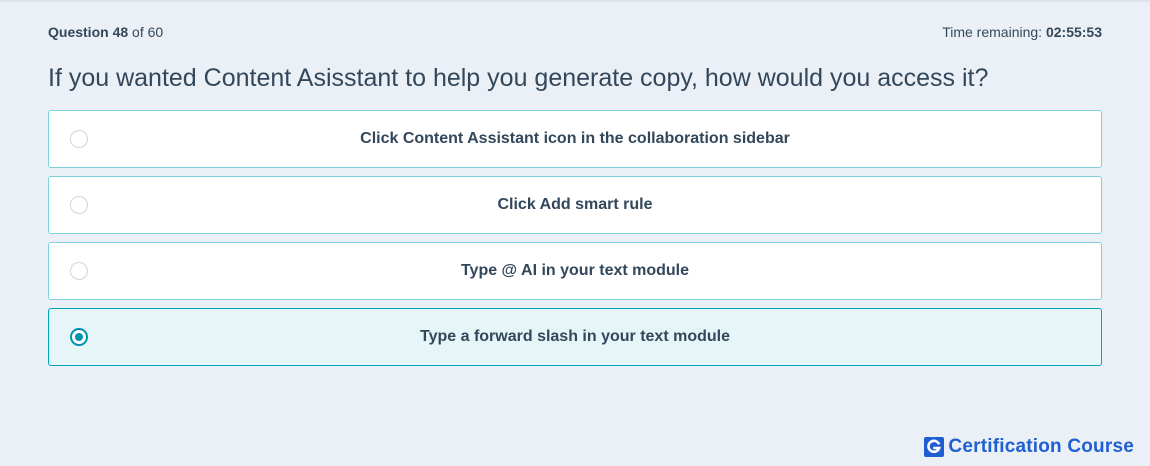 This screenshot has width=1150, height=466. Describe the element at coordinates (120, 32) in the screenshot. I see `question-number: 48` at that location.